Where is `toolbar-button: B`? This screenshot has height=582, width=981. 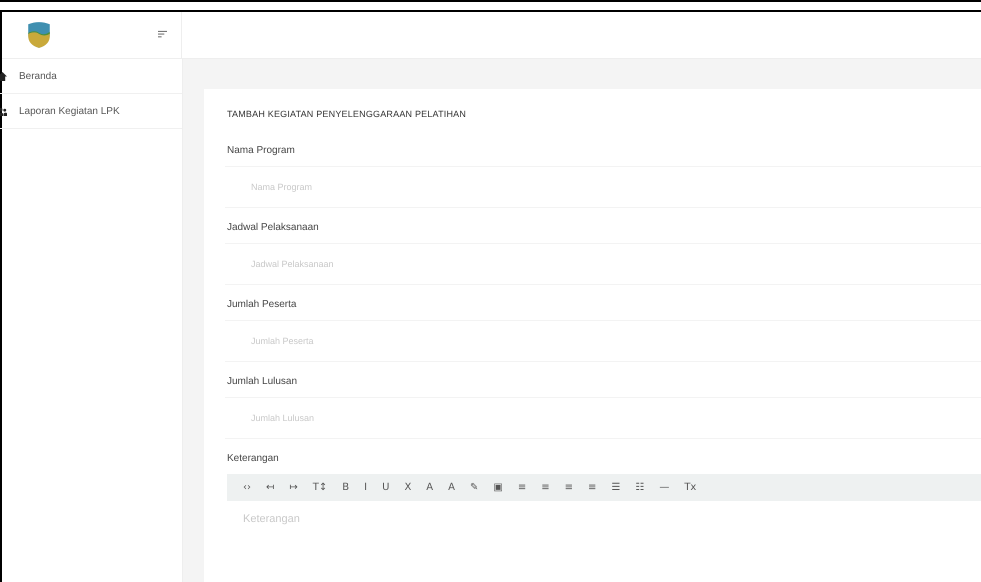
toolbar-button: B is located at coordinates (346, 487).